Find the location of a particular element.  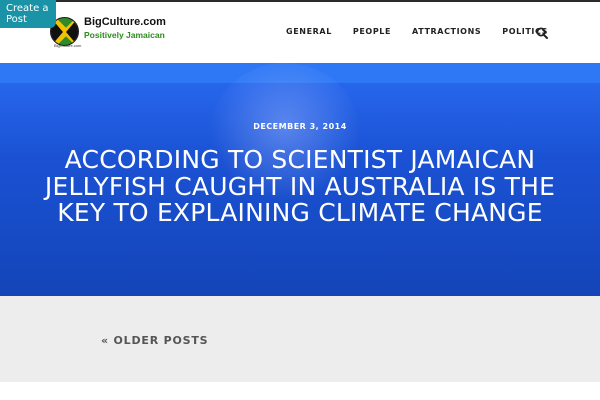

create-post-button: Create a Post is located at coordinates (28, 14).